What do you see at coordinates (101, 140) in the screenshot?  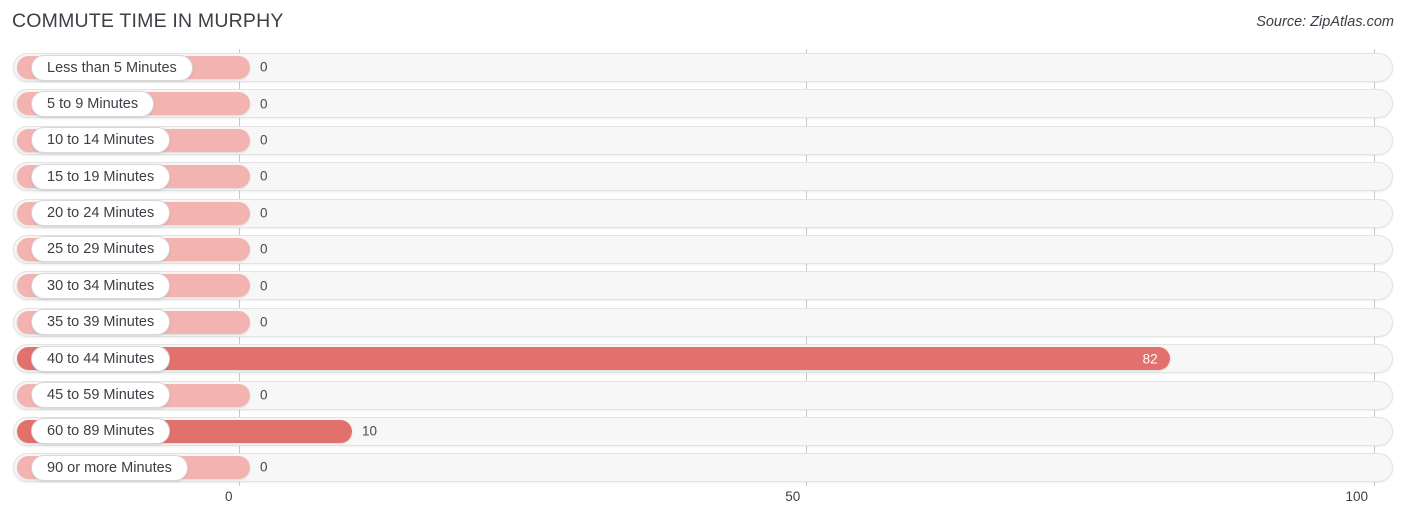 I see `category-label: 10 to 14 Minutes` at bounding box center [101, 140].